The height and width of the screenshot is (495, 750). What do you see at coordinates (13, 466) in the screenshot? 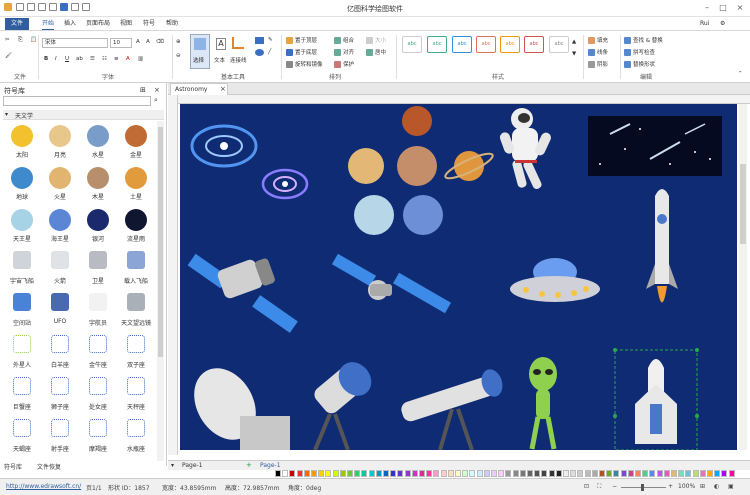
I see `tab-symbol-library: 符号库` at bounding box center [13, 466].